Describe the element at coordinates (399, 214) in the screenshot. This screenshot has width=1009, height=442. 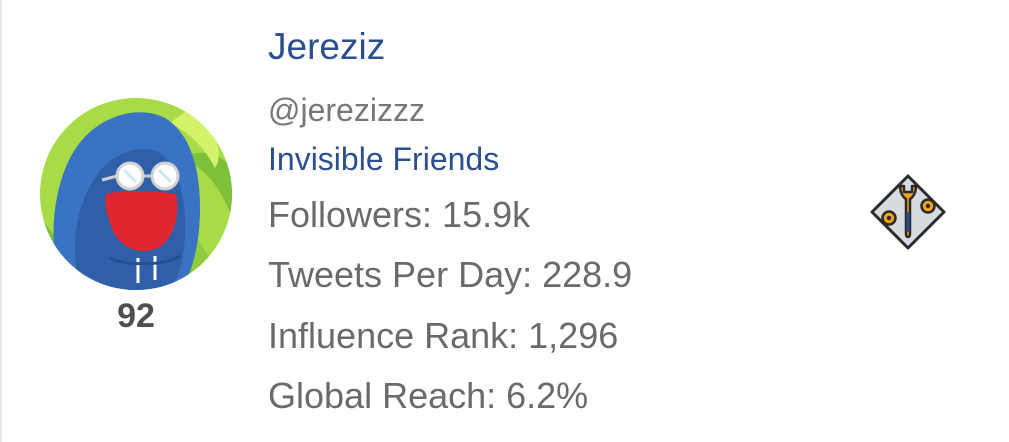
I see `followers-stat: Followers: 15.9k` at that location.